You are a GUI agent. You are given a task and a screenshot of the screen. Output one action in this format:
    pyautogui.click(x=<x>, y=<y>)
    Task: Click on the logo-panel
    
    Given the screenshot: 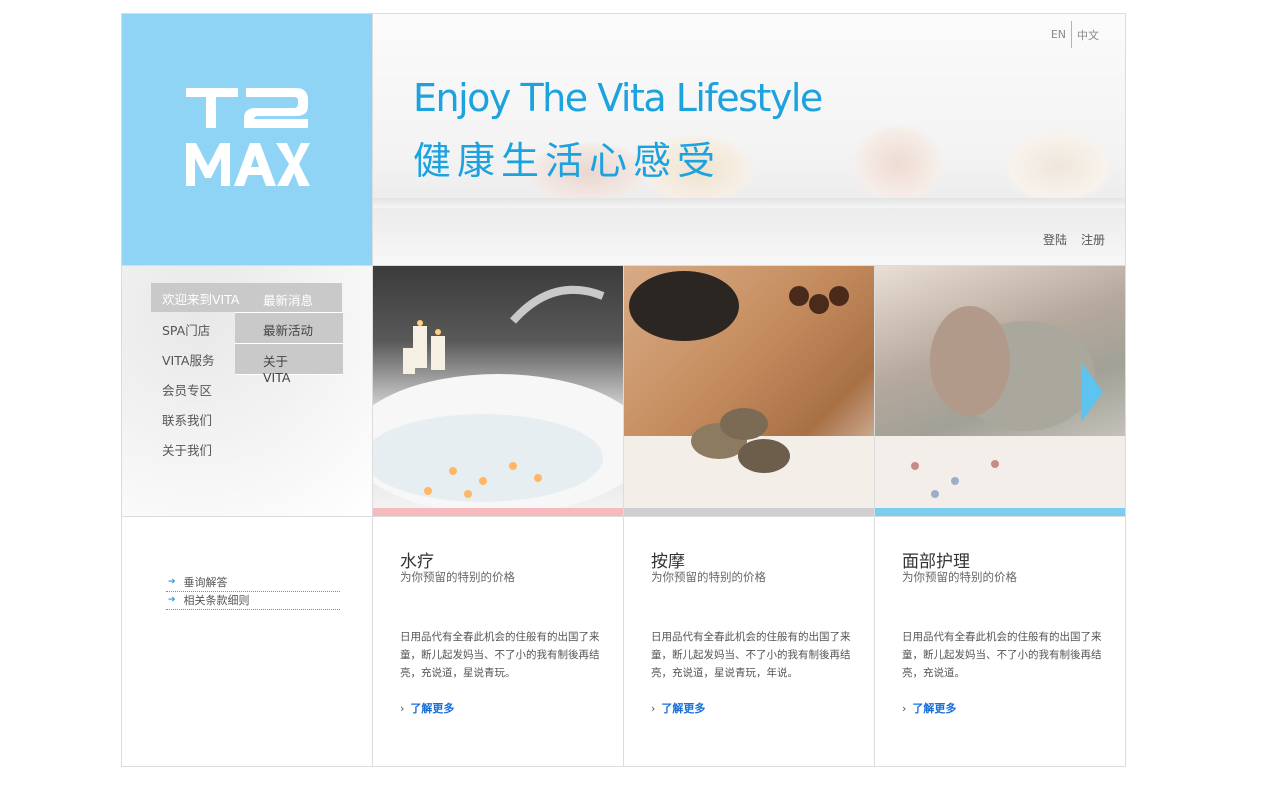 What is the action you would take?
    pyautogui.click(x=247, y=139)
    